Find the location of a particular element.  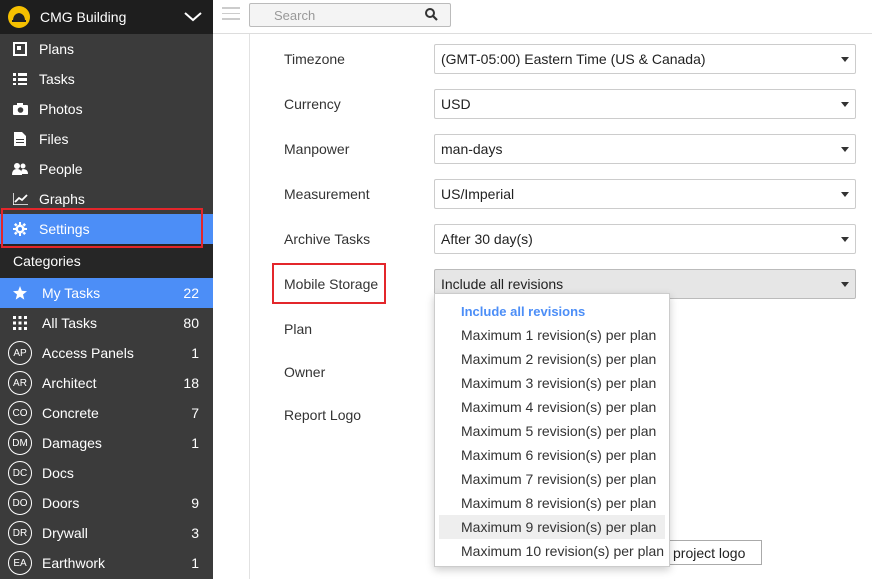

dropdown-option-selected: Include all revisions is located at coordinates (552, 311).